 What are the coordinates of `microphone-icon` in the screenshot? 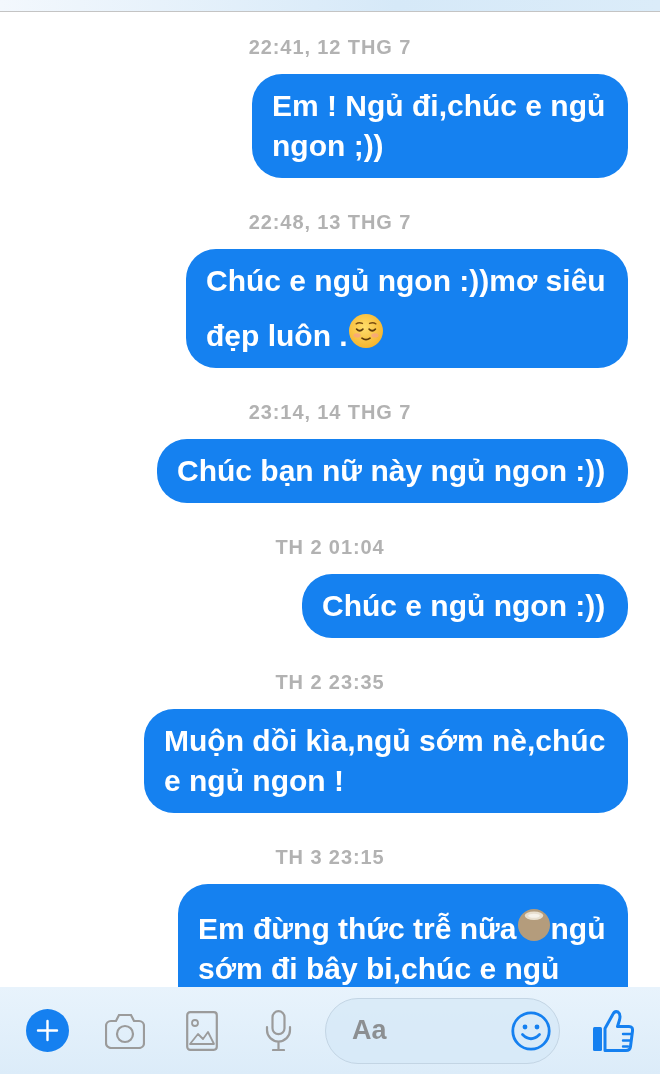 It's located at (278, 1030).